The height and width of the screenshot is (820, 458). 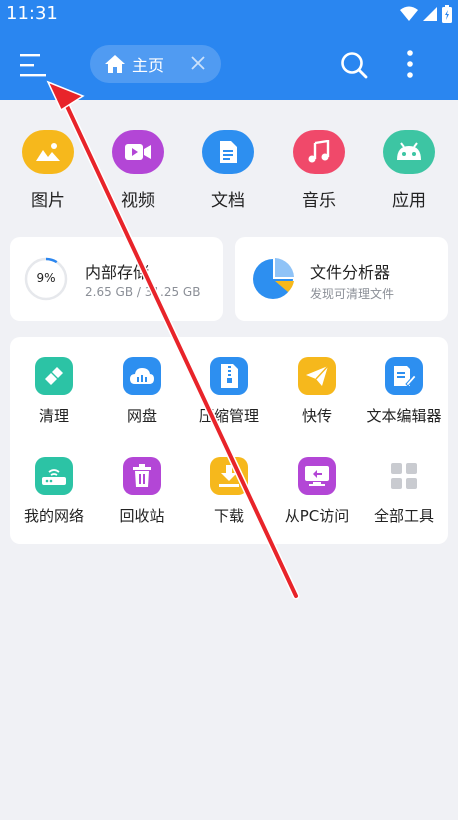 I want to click on tool-recycle-bin: 回收站, so click(x=142, y=491).